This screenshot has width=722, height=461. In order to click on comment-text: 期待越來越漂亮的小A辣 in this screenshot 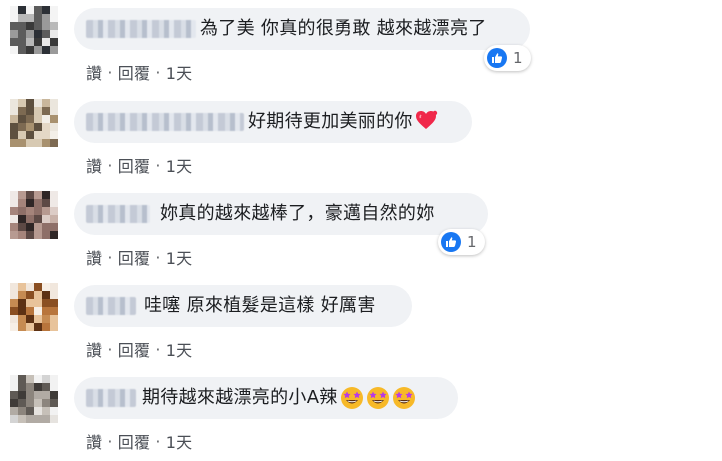, I will do `click(240, 397)`.